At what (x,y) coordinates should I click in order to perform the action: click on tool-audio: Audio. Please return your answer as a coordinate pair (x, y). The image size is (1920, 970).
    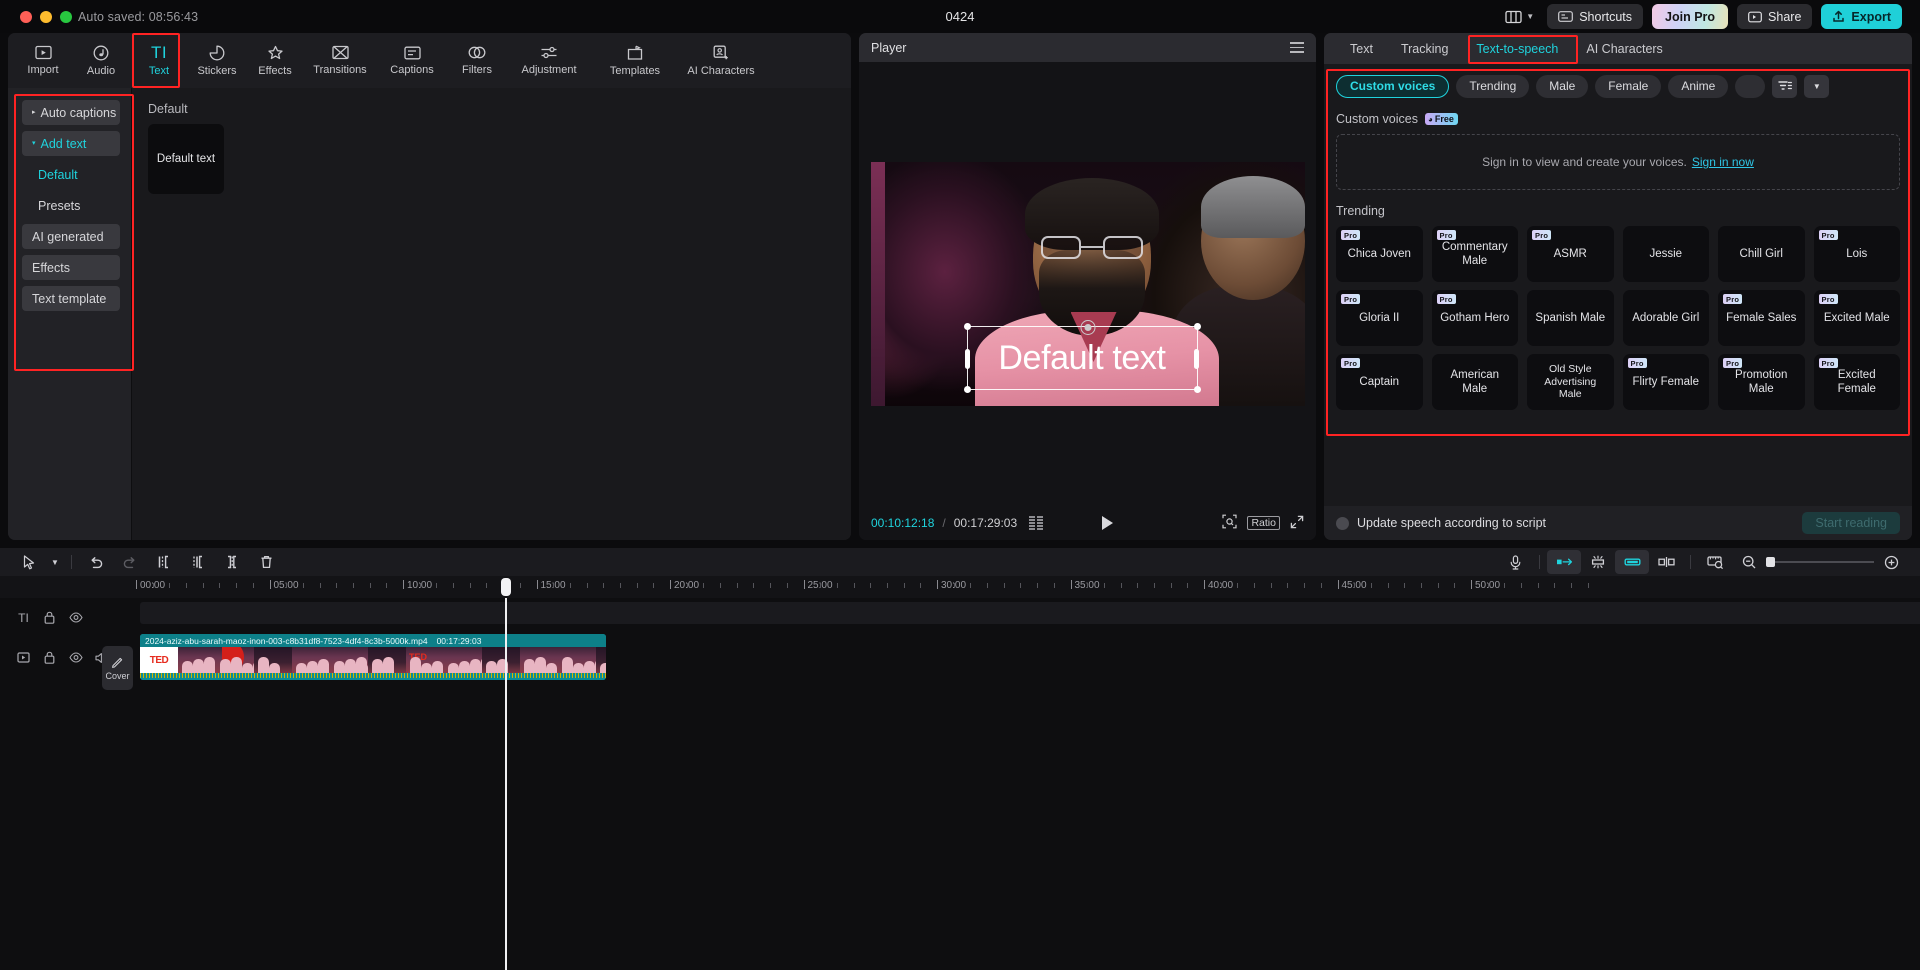
    Looking at the image, I should click on (101, 60).